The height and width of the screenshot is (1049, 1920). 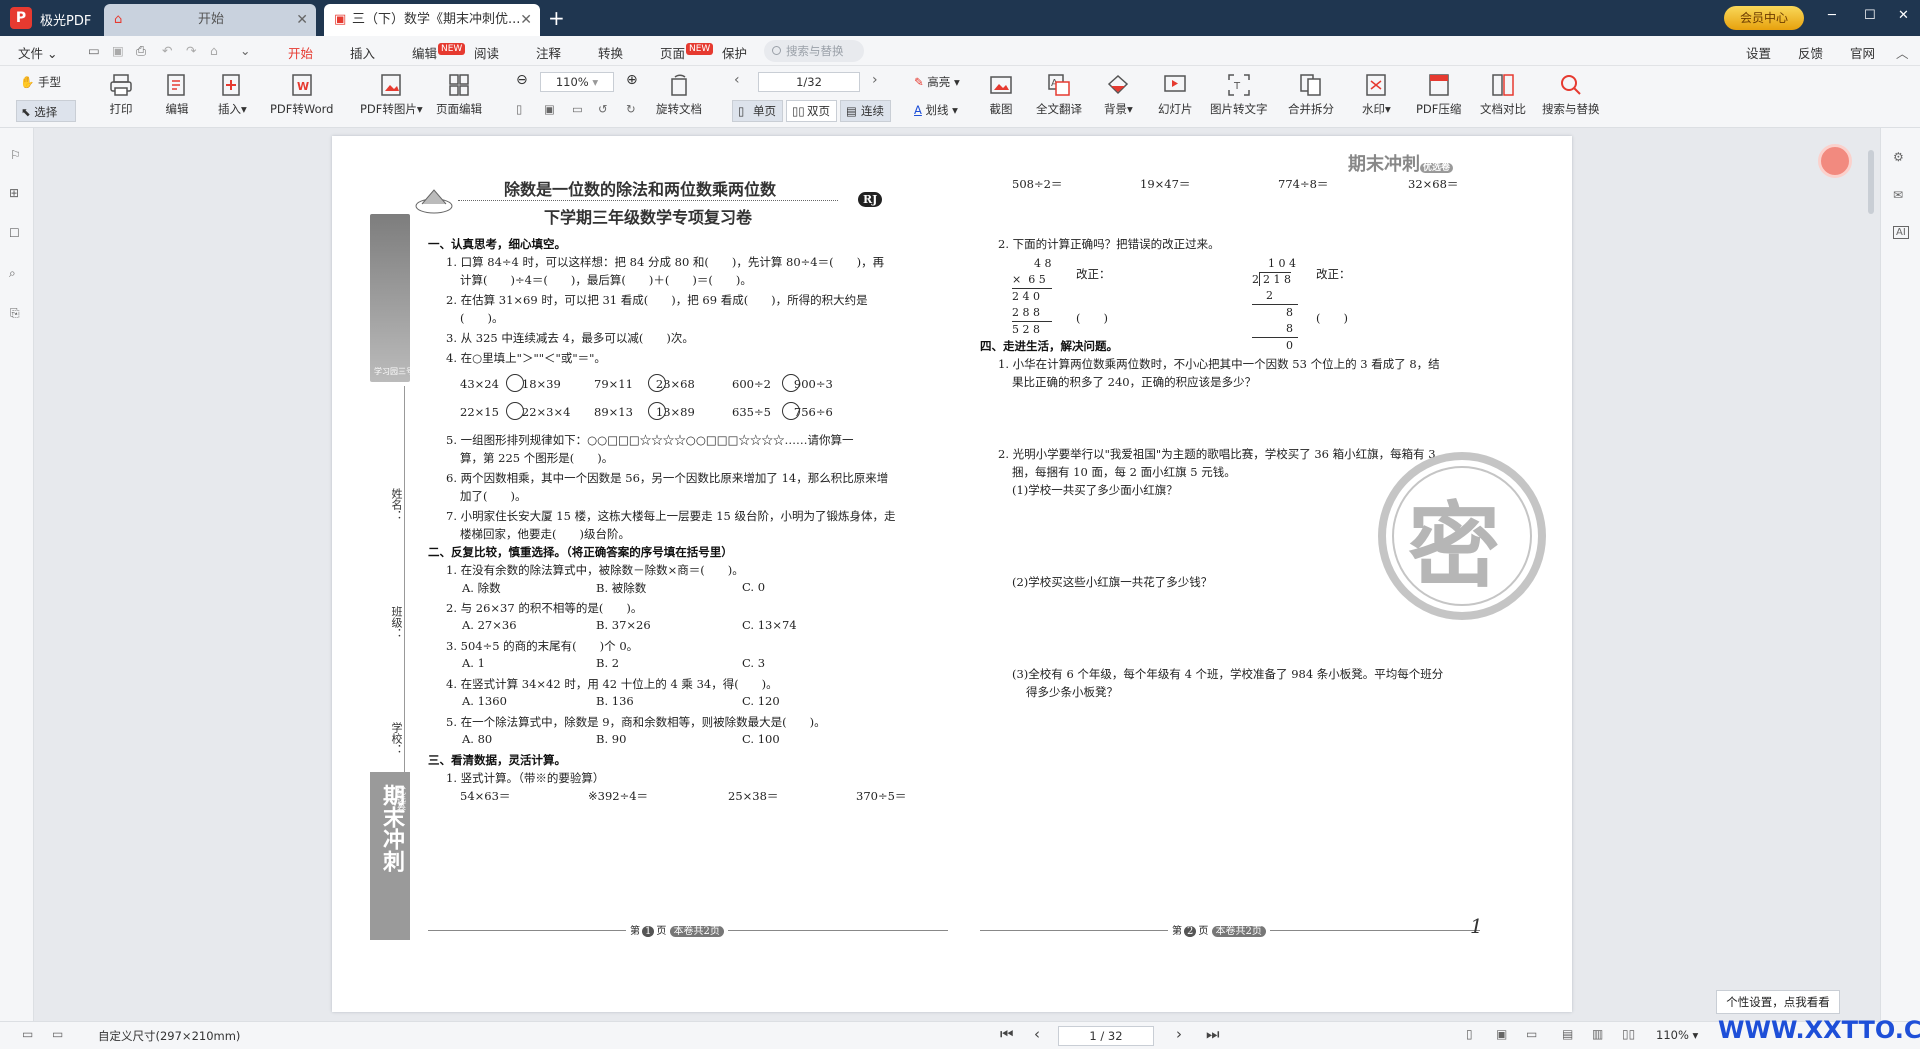 I want to click on search-replace-button: 搜索与替换, so click(x=1571, y=94).